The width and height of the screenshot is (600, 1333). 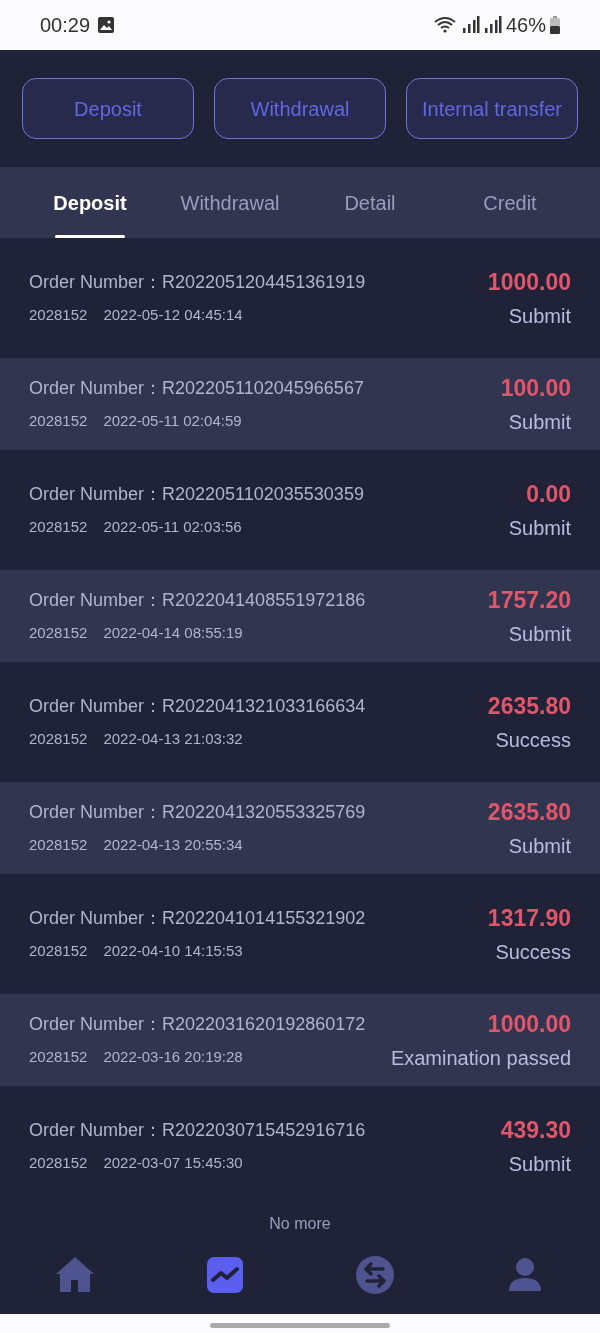 What do you see at coordinates (264, 1025) in the screenshot?
I see `order-number: R2022031620192860172` at bounding box center [264, 1025].